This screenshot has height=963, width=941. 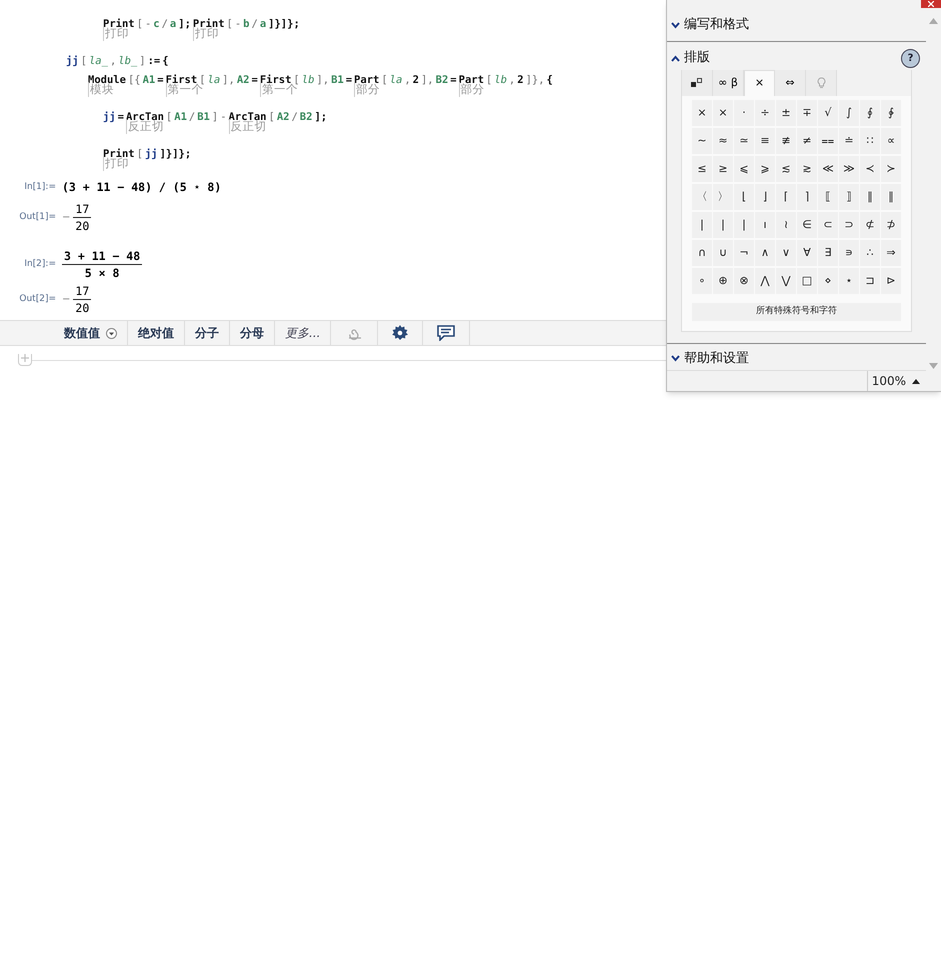 I want to click on symbol-button: ⟧, so click(x=849, y=197).